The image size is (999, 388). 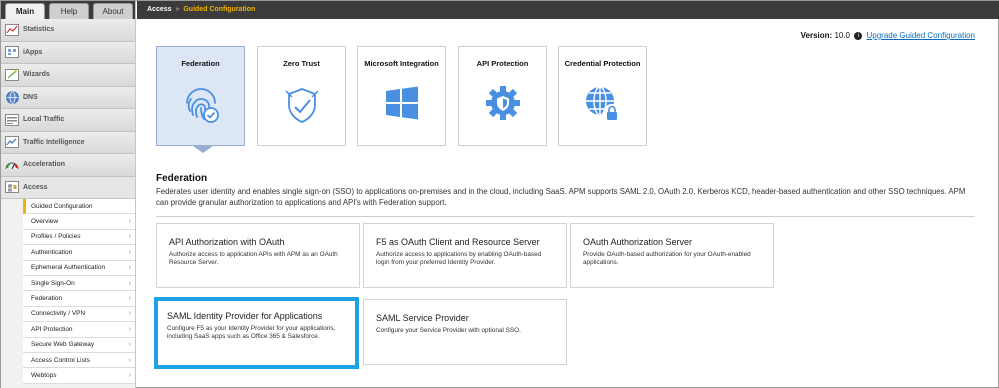 I want to click on nav-traffic-intelligence: Traffic Intelligence, so click(x=68, y=142).